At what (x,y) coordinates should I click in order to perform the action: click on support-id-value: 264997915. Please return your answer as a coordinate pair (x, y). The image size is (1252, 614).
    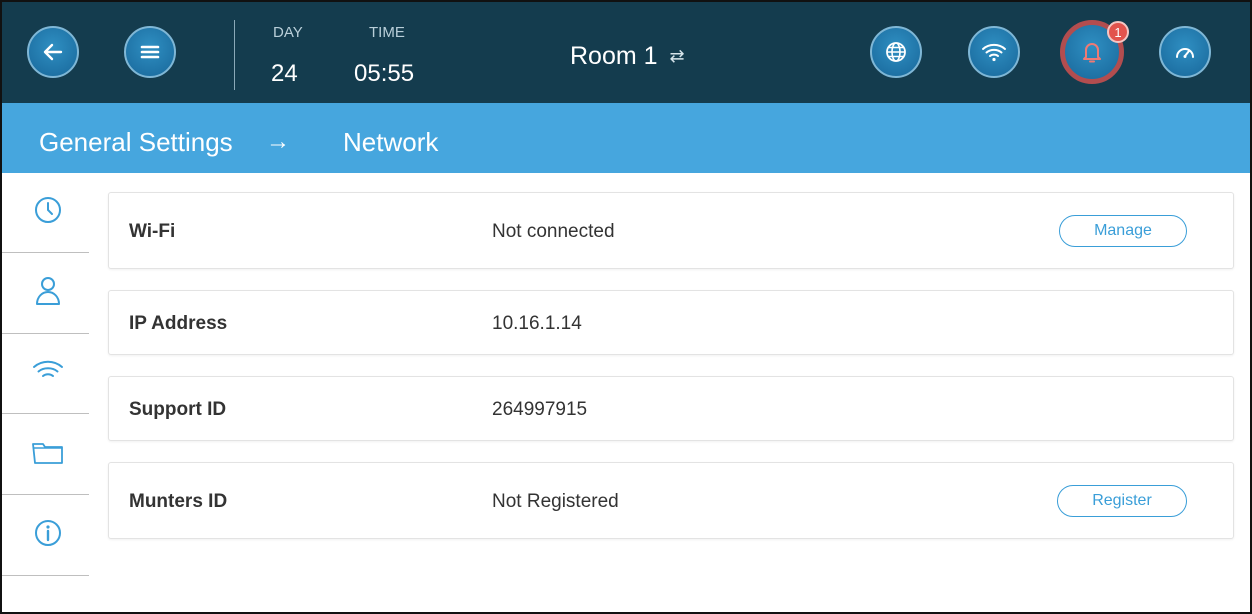
    Looking at the image, I should click on (540, 409).